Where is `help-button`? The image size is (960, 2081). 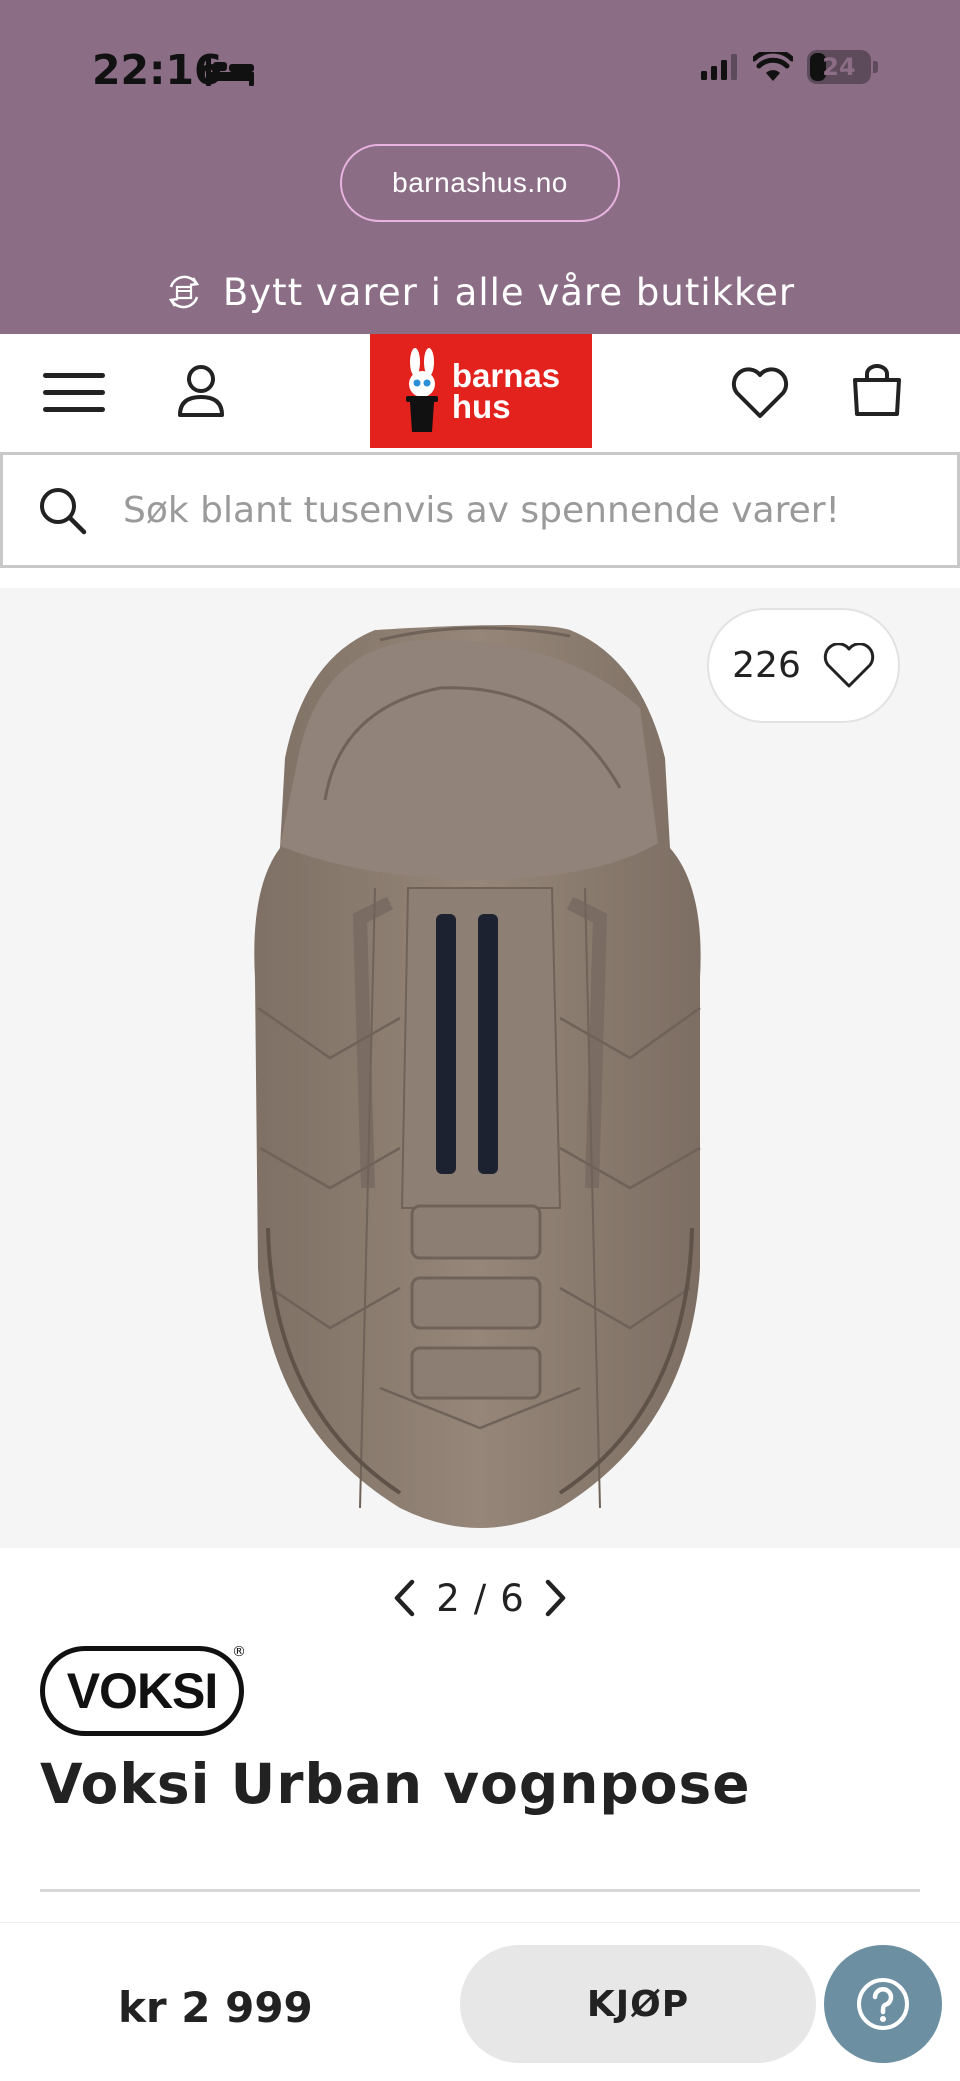
help-button is located at coordinates (883, 2004).